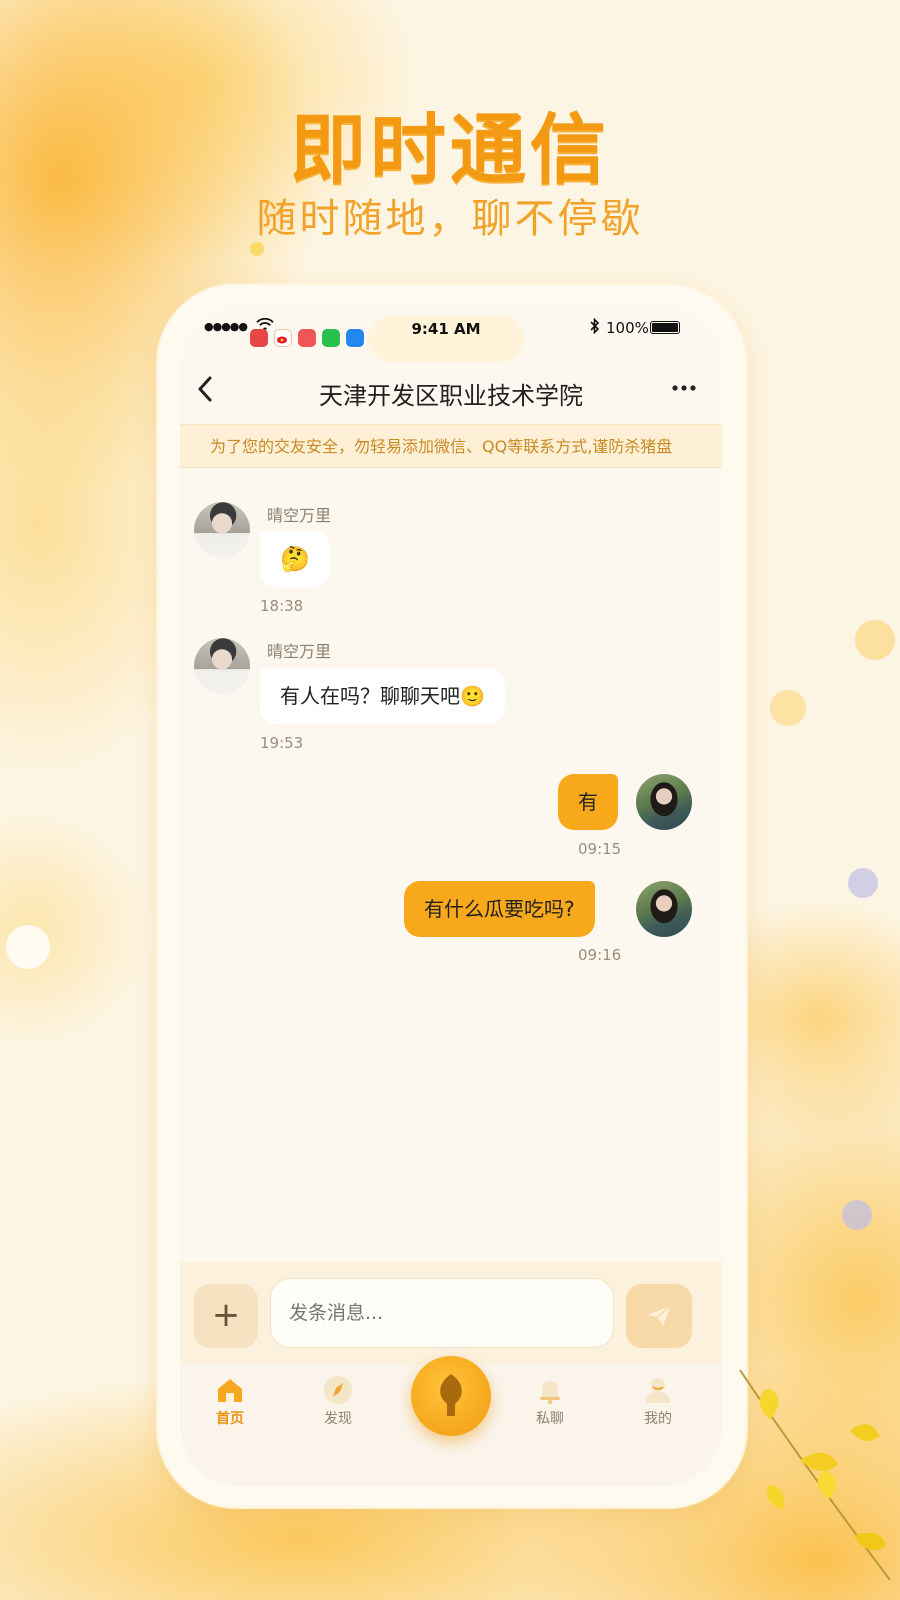  Describe the element at coordinates (230, 1419) in the screenshot. I see `tab-label: 首页` at that location.